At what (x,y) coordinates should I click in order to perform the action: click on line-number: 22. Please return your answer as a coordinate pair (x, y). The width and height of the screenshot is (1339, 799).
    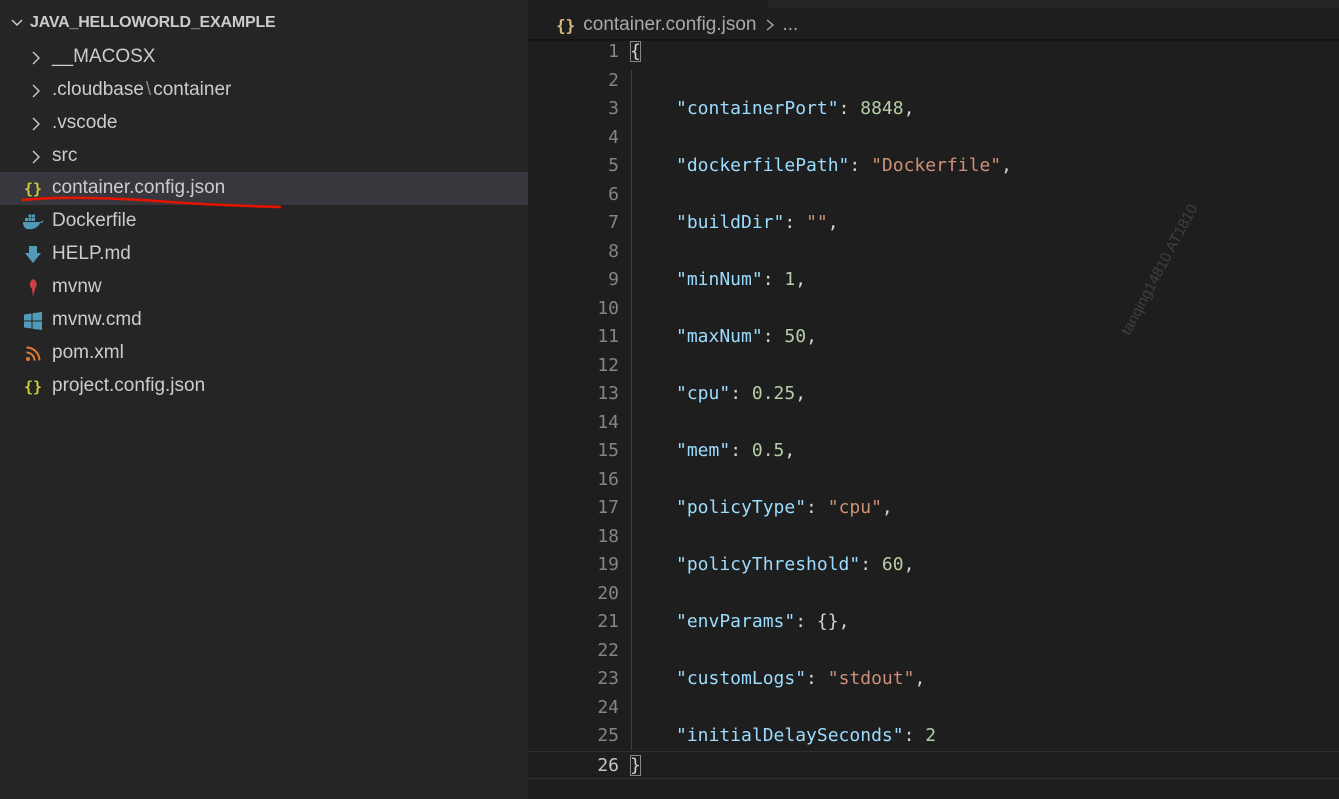
    Looking at the image, I should click on (608, 650).